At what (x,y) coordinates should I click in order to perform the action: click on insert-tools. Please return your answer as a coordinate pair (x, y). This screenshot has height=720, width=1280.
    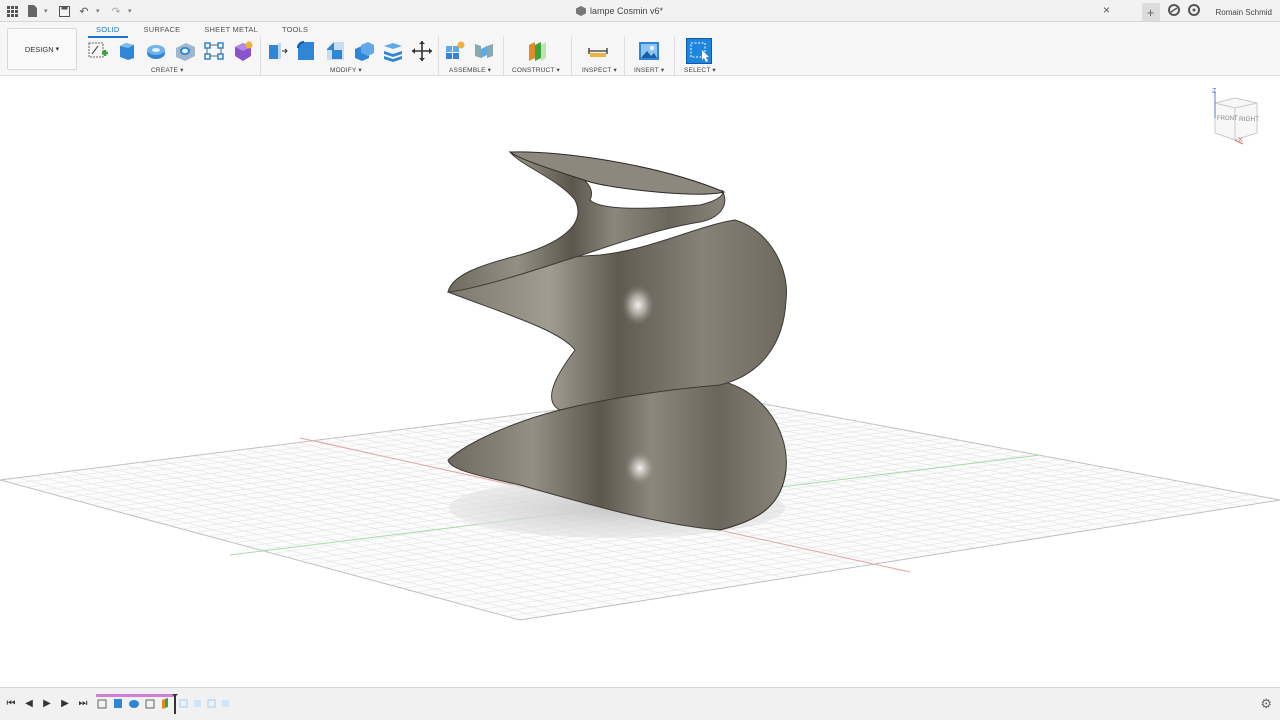
    Looking at the image, I should click on (649, 51).